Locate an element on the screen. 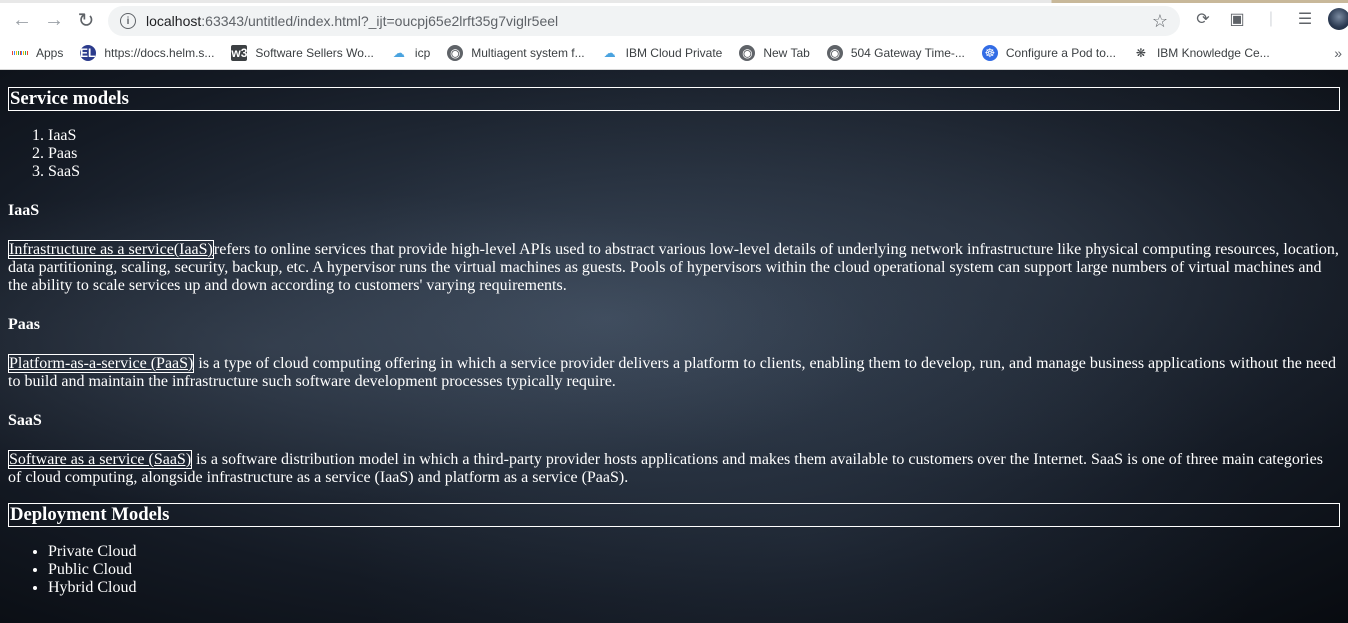  profile-avatar is located at coordinates (1338, 19).